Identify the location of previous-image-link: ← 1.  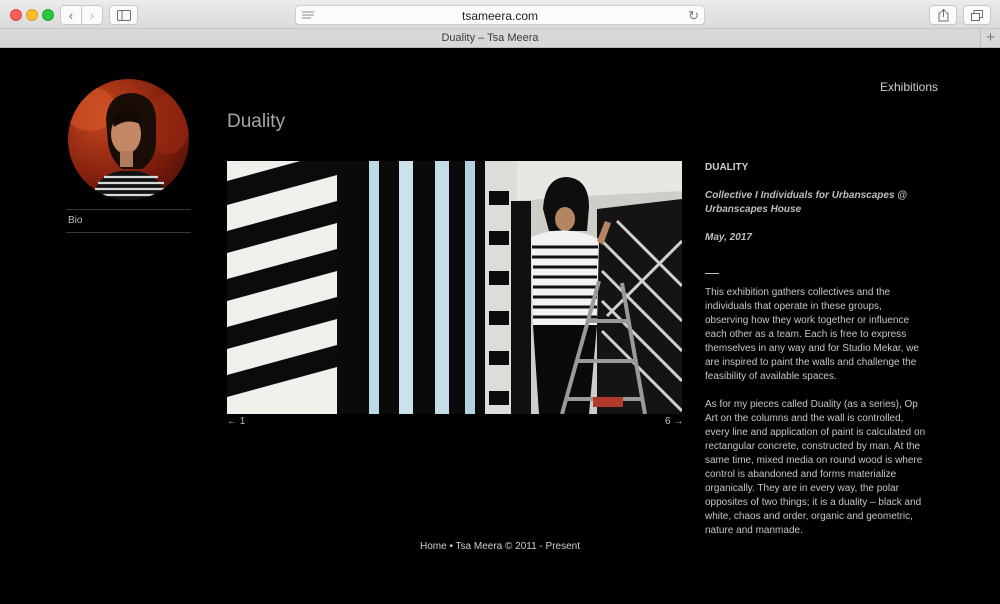
(236, 421).